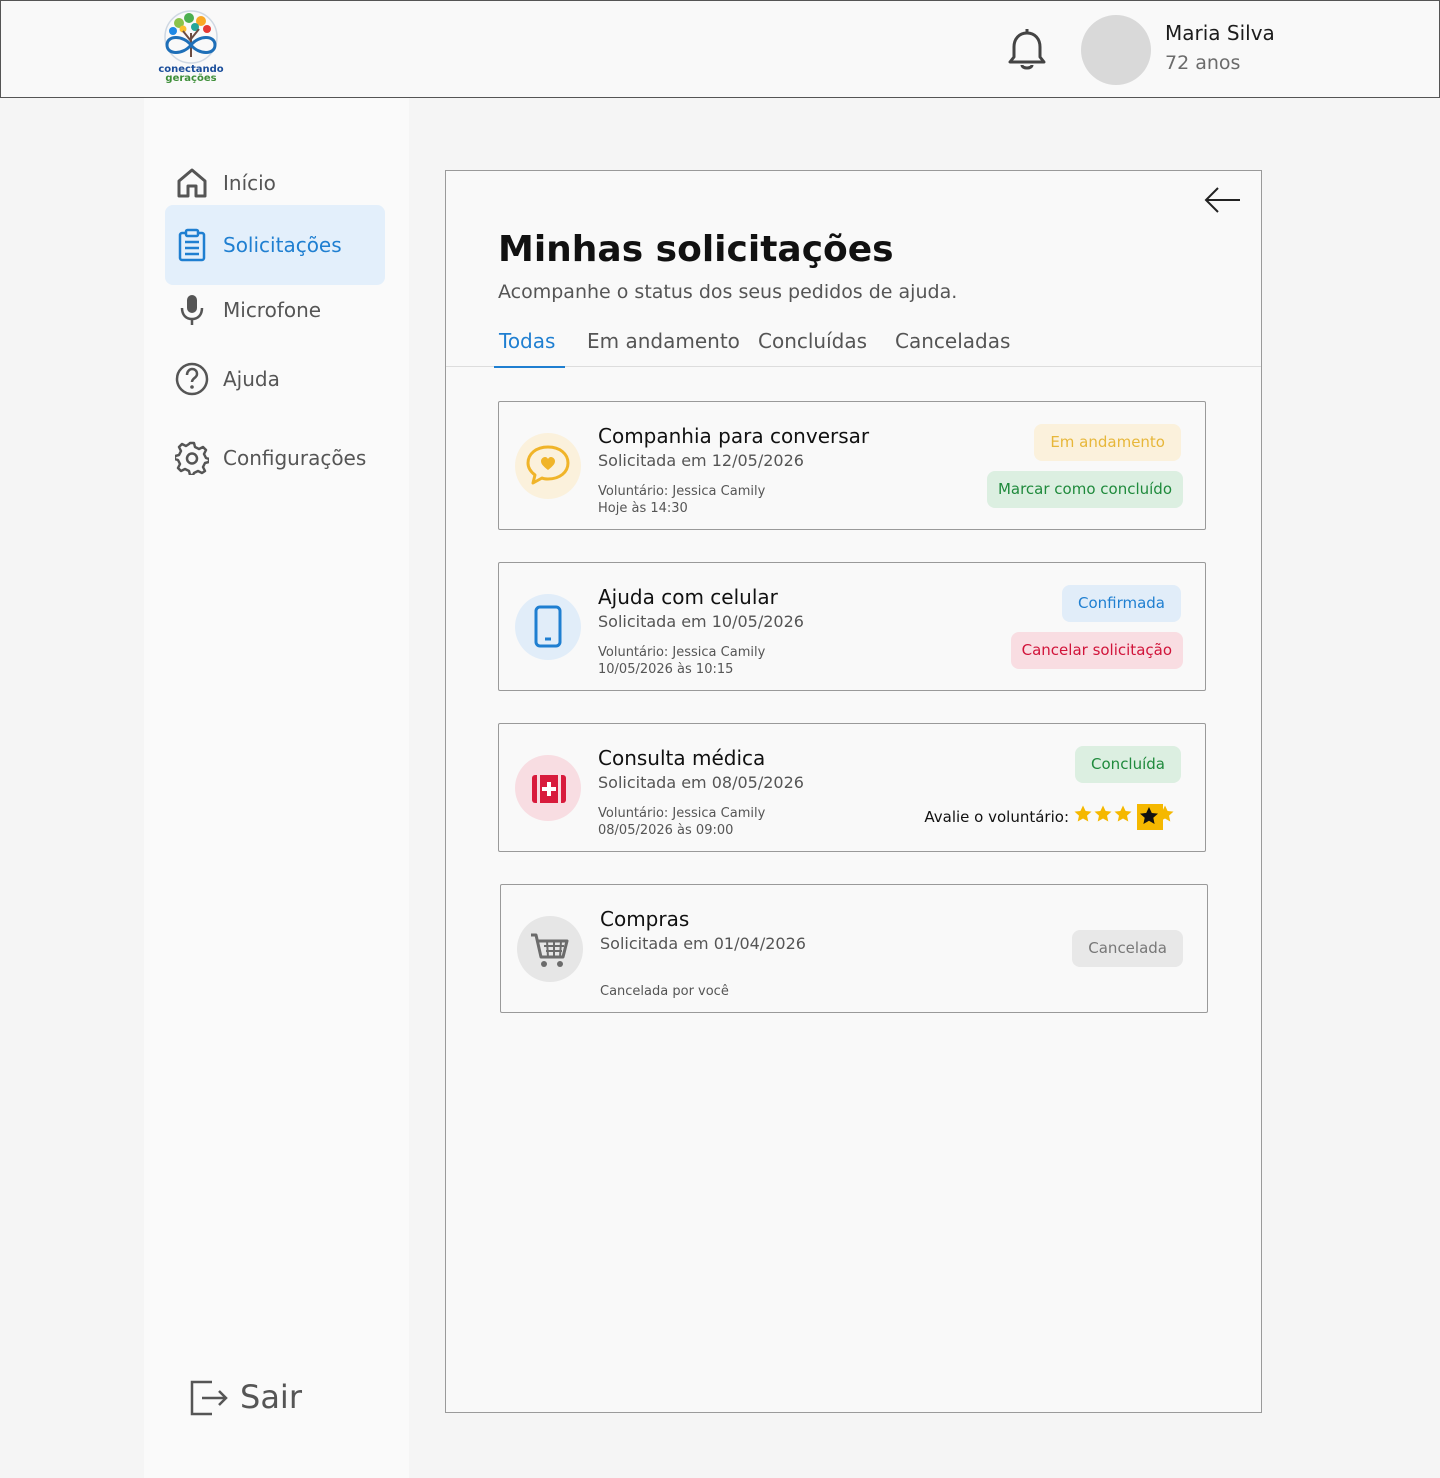 Image resolution: width=1440 pixels, height=1478 pixels. What do you see at coordinates (1127, 948) in the screenshot?
I see `status-badge: Cancelada` at bounding box center [1127, 948].